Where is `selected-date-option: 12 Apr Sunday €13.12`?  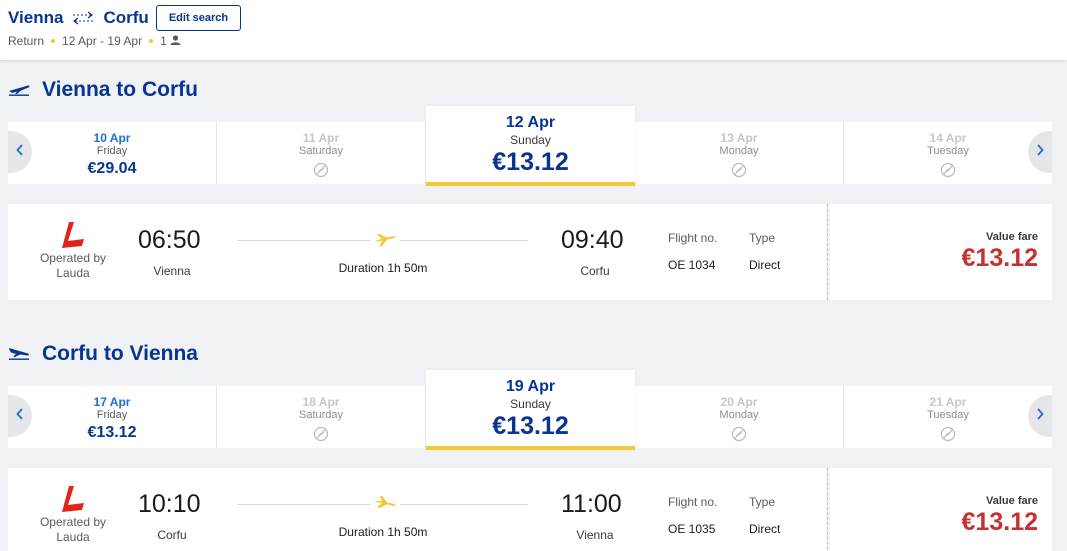 selected-date-option: 12 Apr Sunday €13.12 is located at coordinates (530, 146).